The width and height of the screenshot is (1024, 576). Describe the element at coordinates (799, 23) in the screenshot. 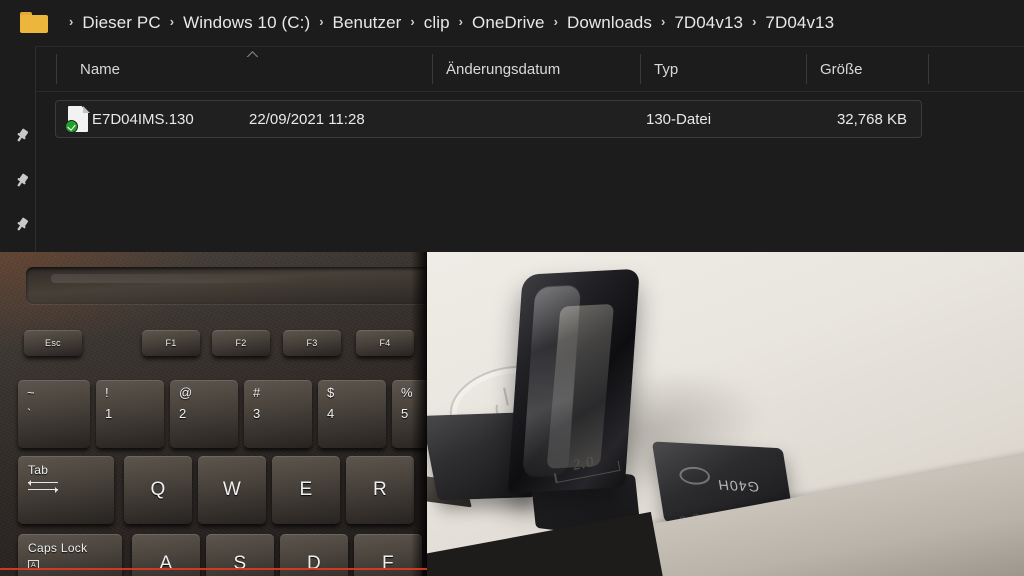

I see `breadcrumb-item-7d04v13-sub: 7D04v13` at that location.